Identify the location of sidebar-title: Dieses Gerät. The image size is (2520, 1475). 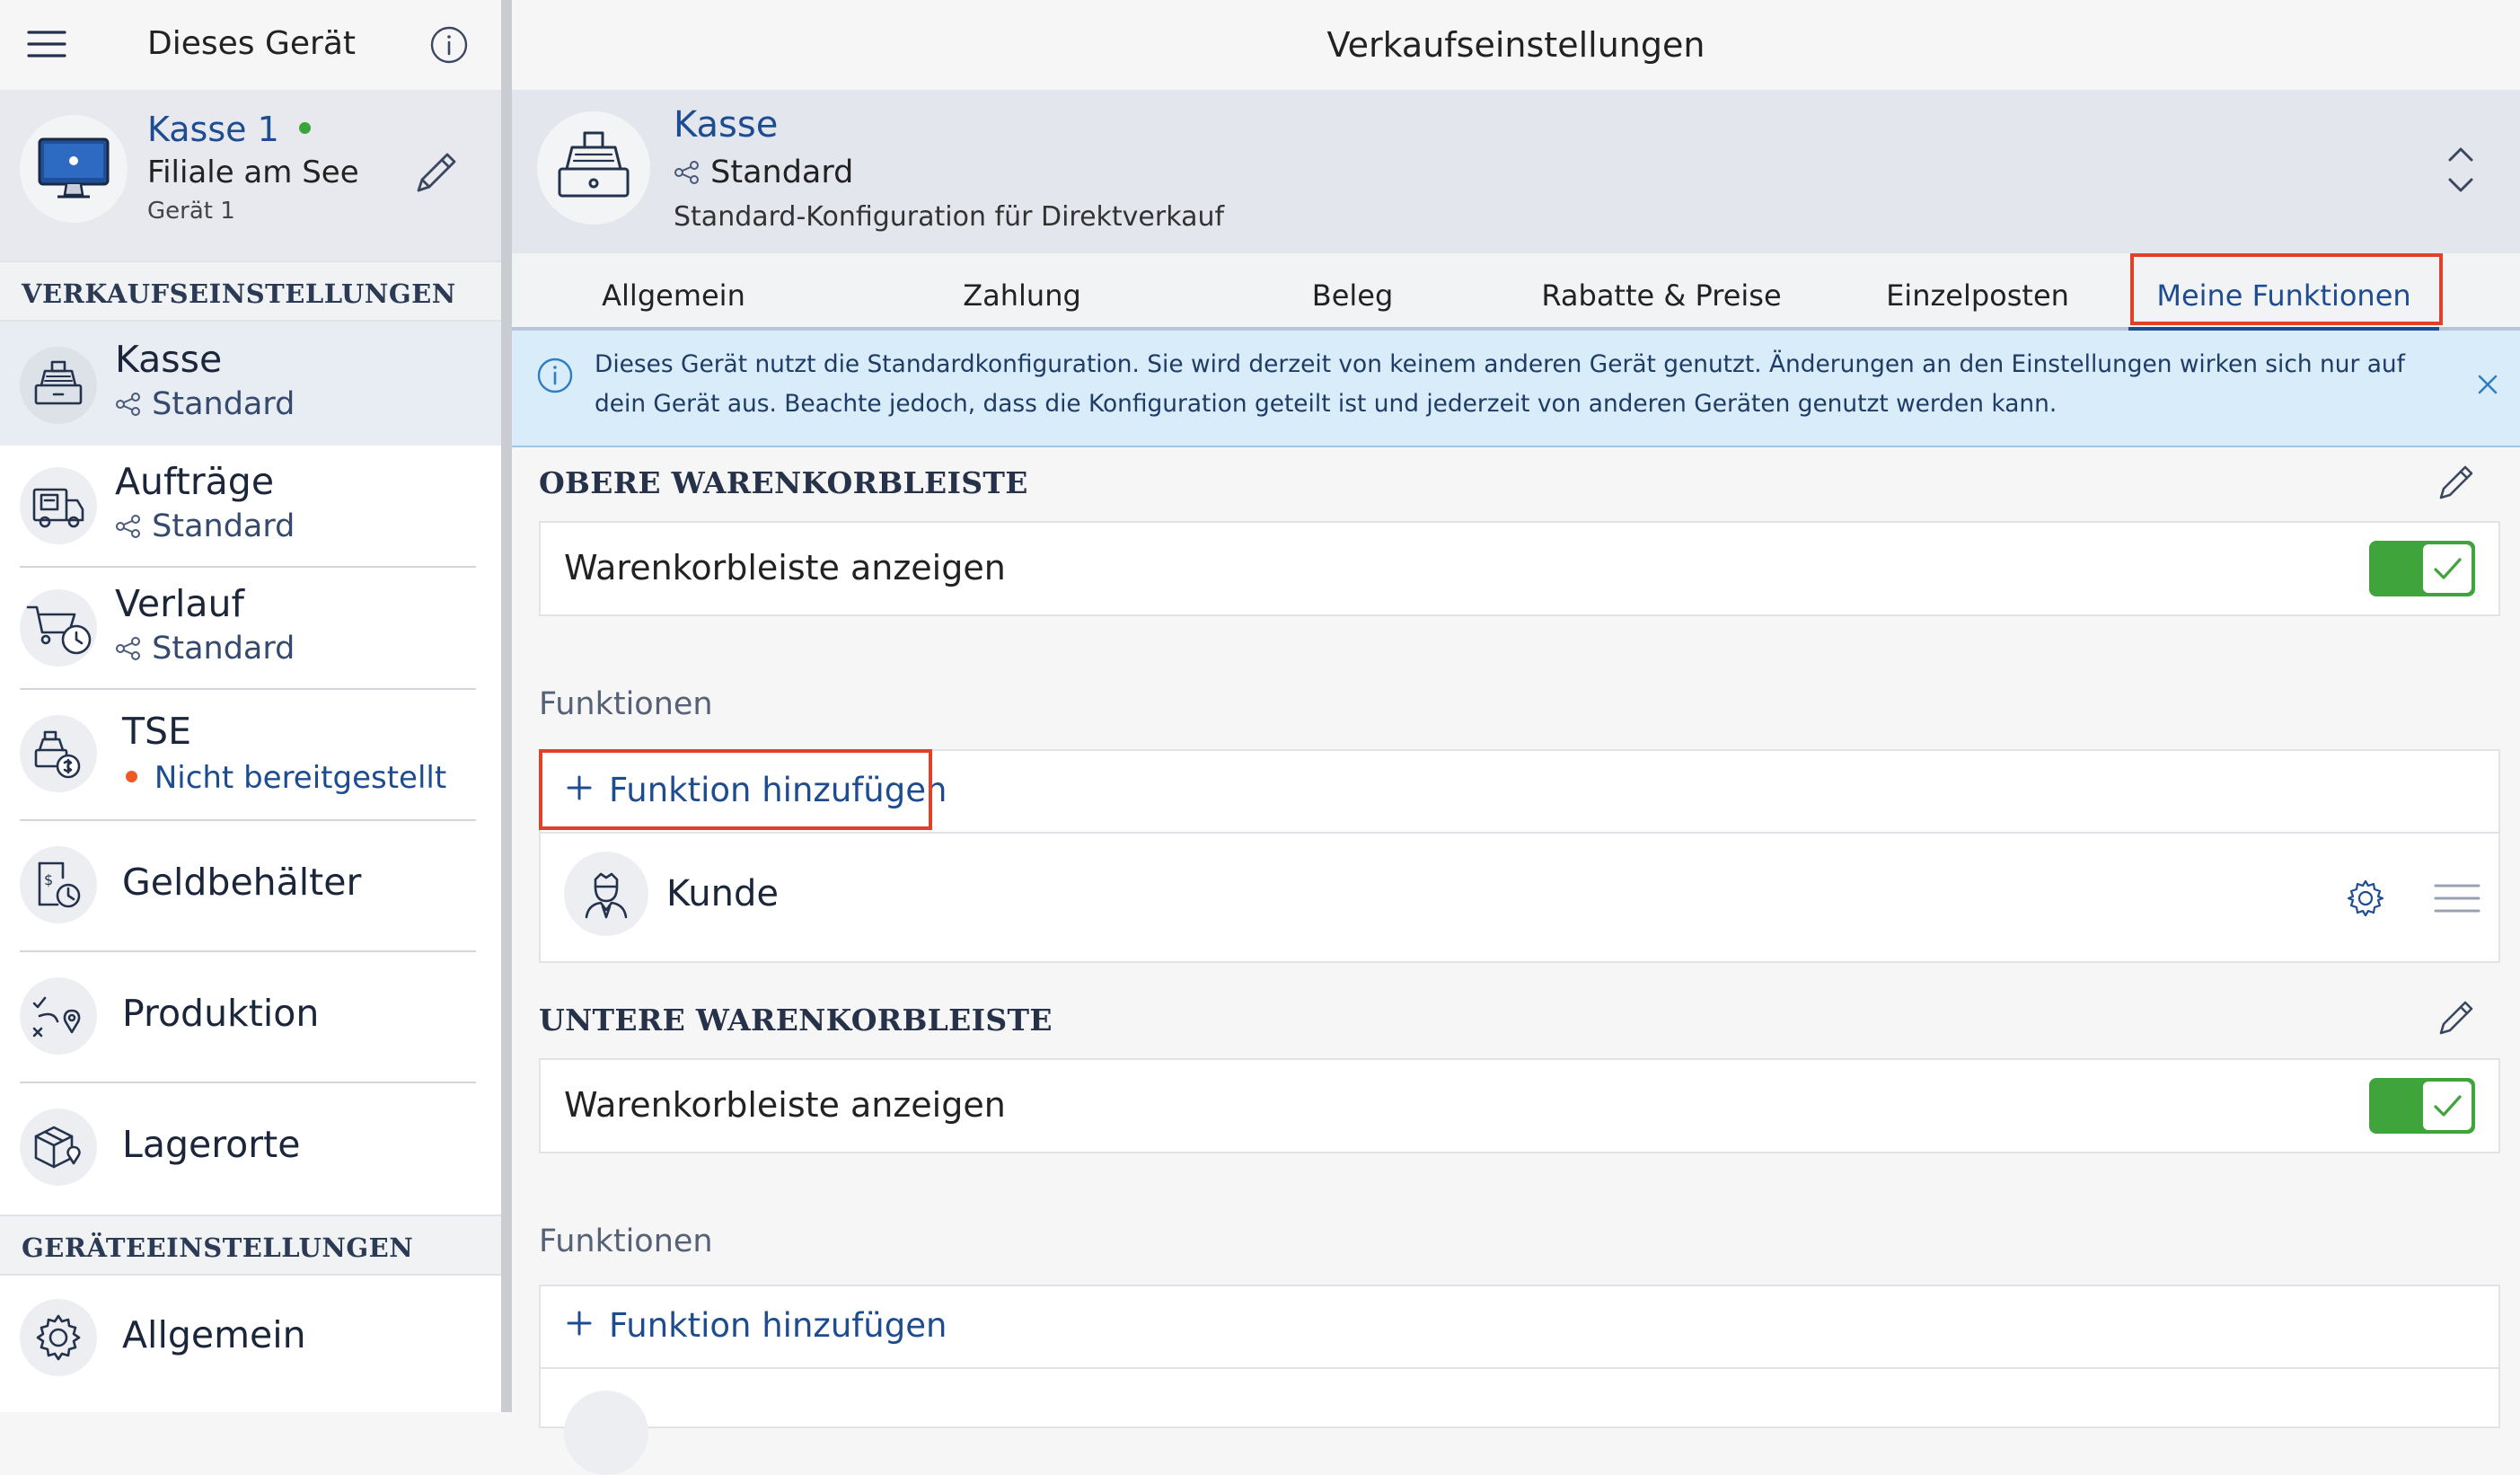
(251, 43).